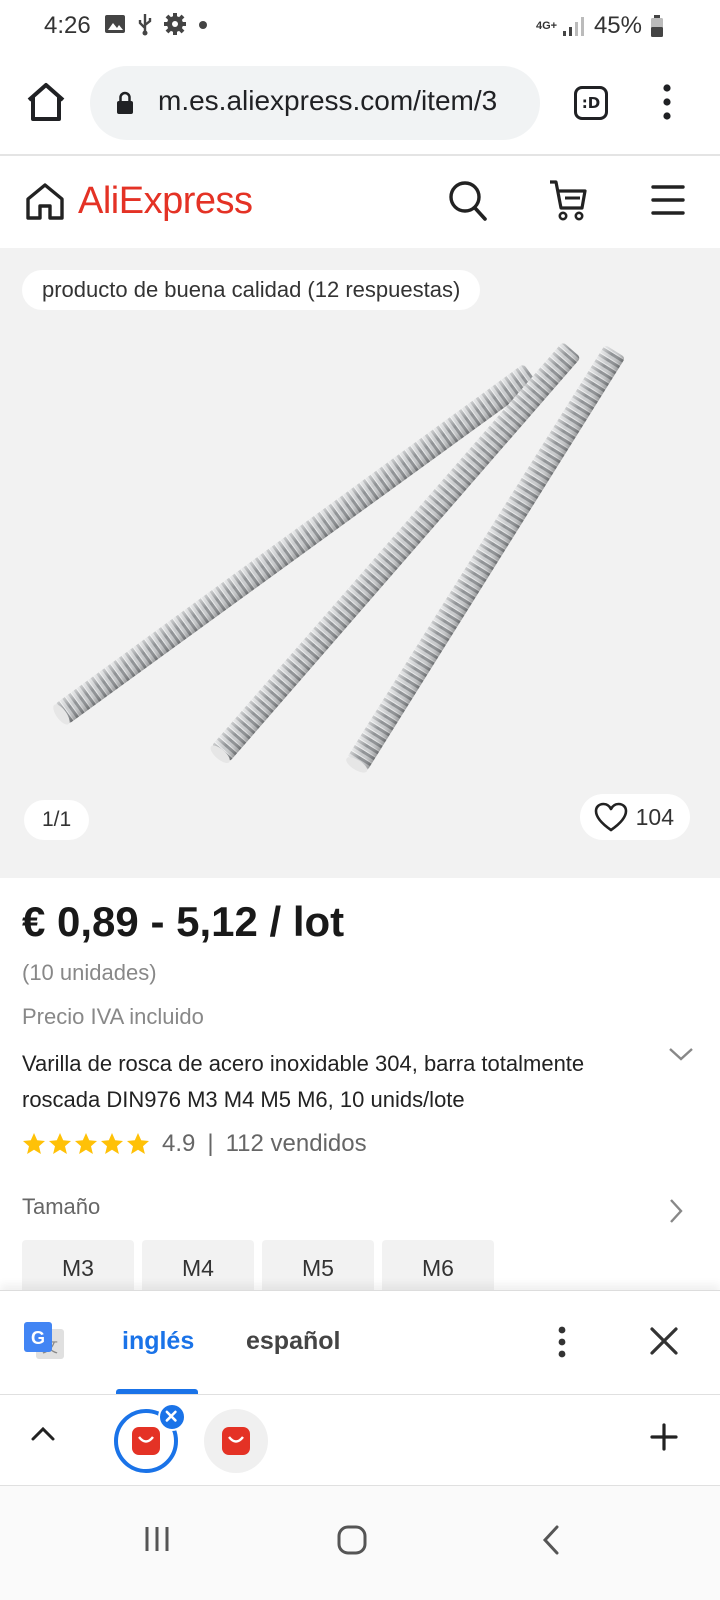 The width and height of the screenshot is (720, 1600). What do you see at coordinates (617, 25) in the screenshot?
I see `battery-percent: 45%` at bounding box center [617, 25].